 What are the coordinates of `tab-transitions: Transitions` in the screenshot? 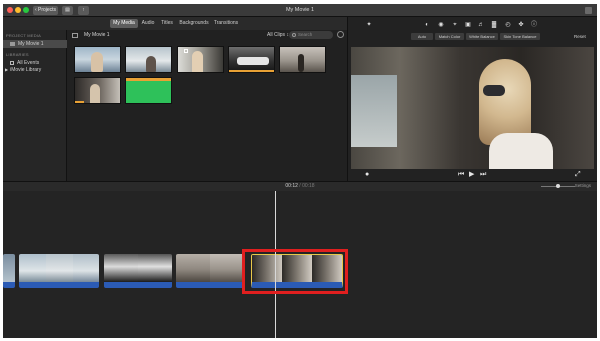 It's located at (226, 23).